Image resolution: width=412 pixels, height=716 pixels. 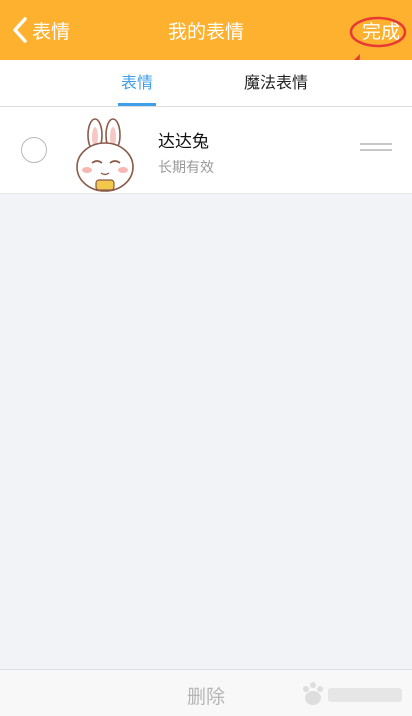 I want to click on tab-bar: 表情 魔法表情, so click(x=206, y=83).